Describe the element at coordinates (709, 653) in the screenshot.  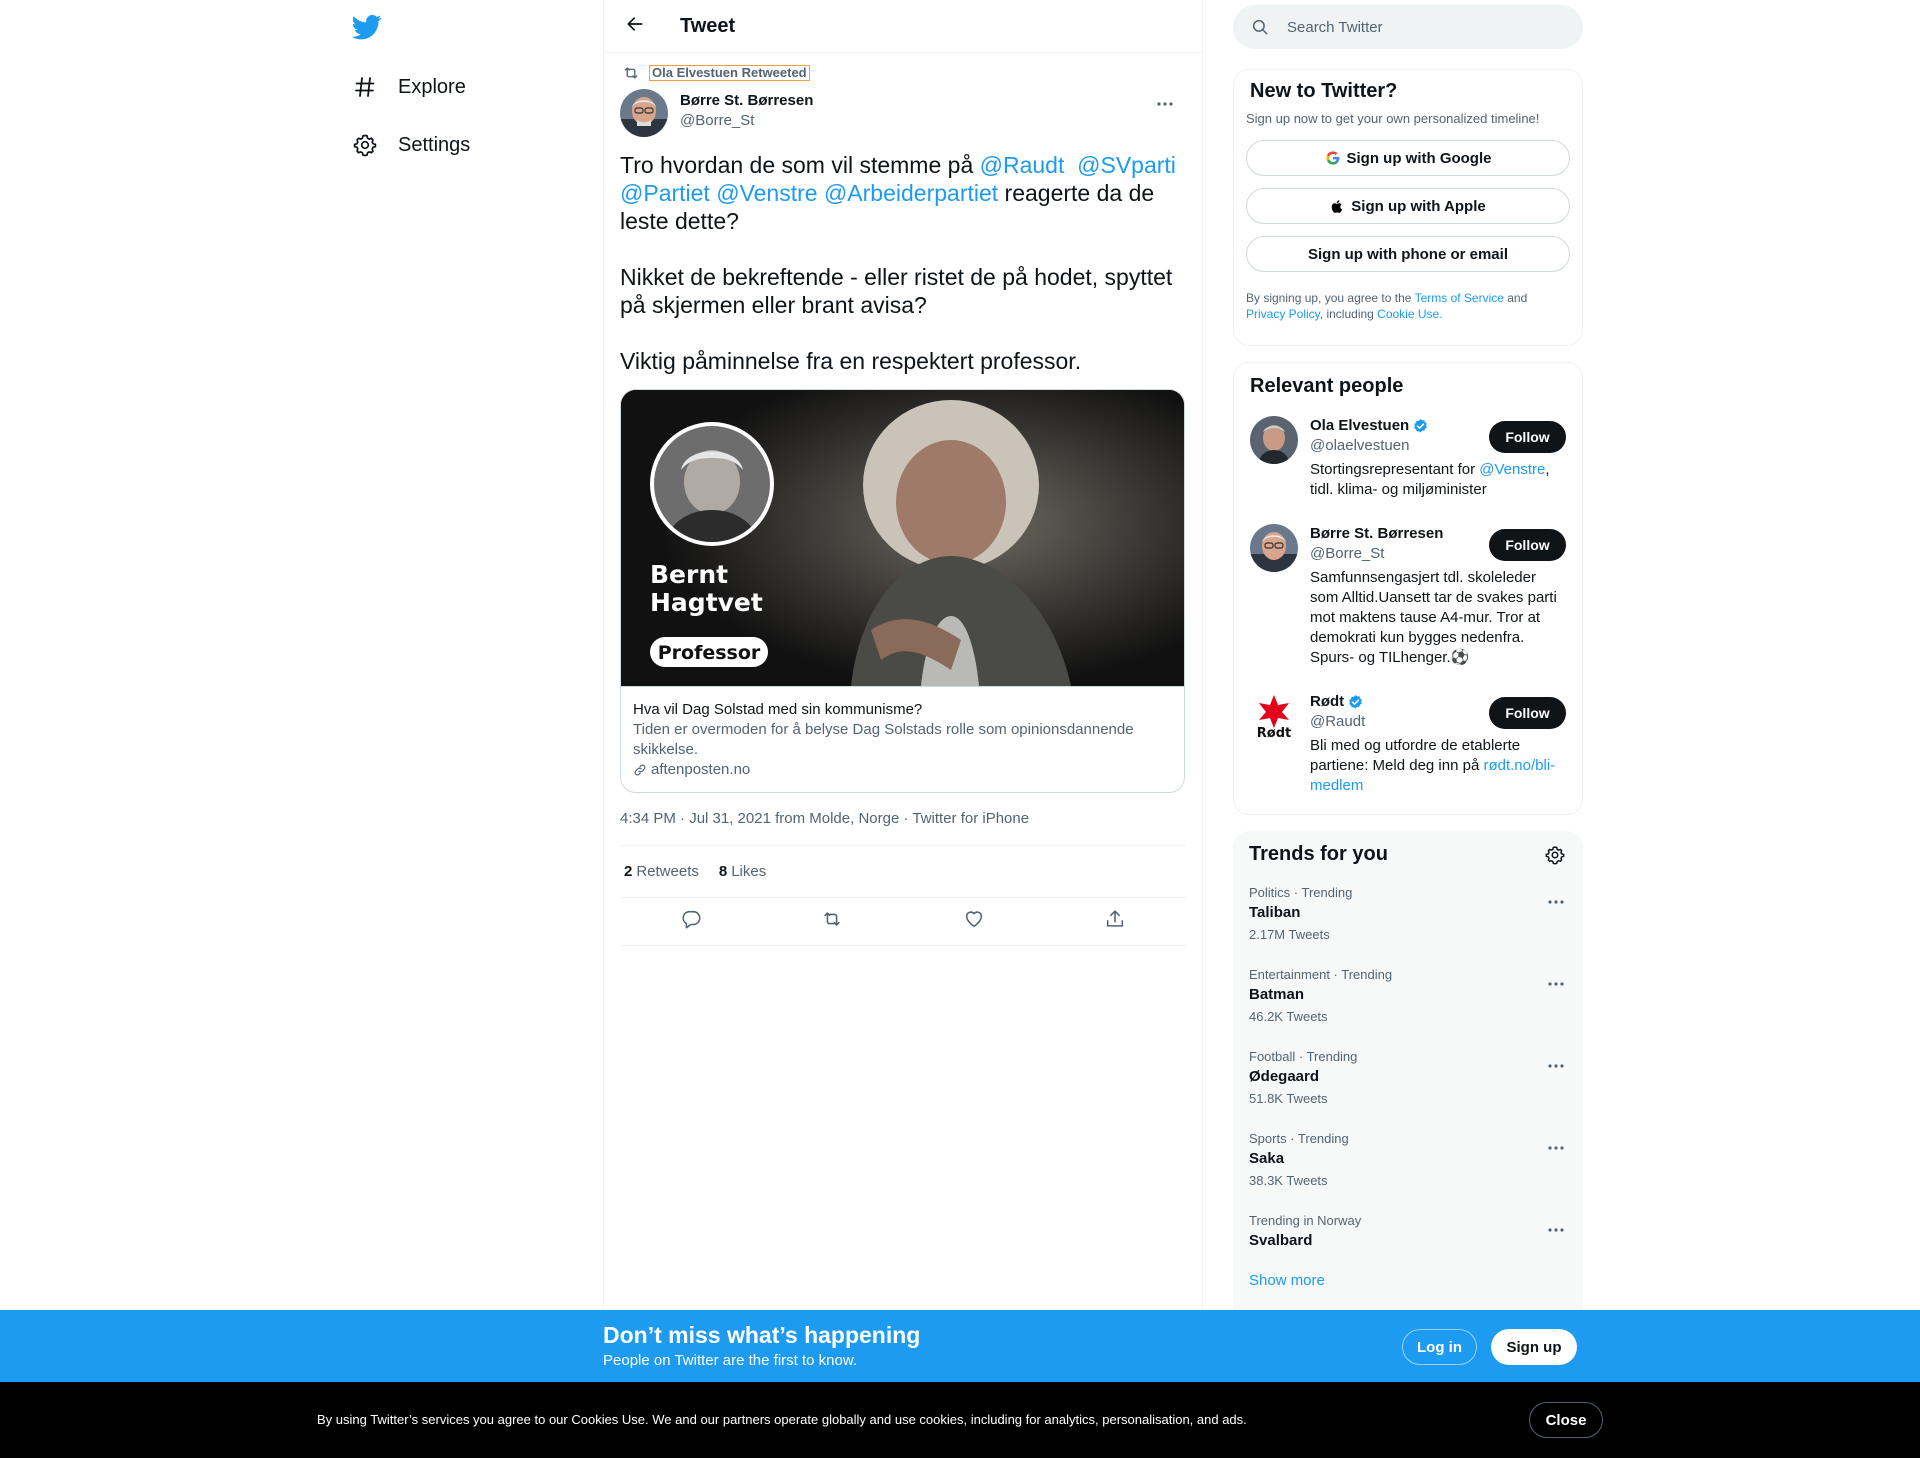
I see `card-overlay-role: Professor` at that location.